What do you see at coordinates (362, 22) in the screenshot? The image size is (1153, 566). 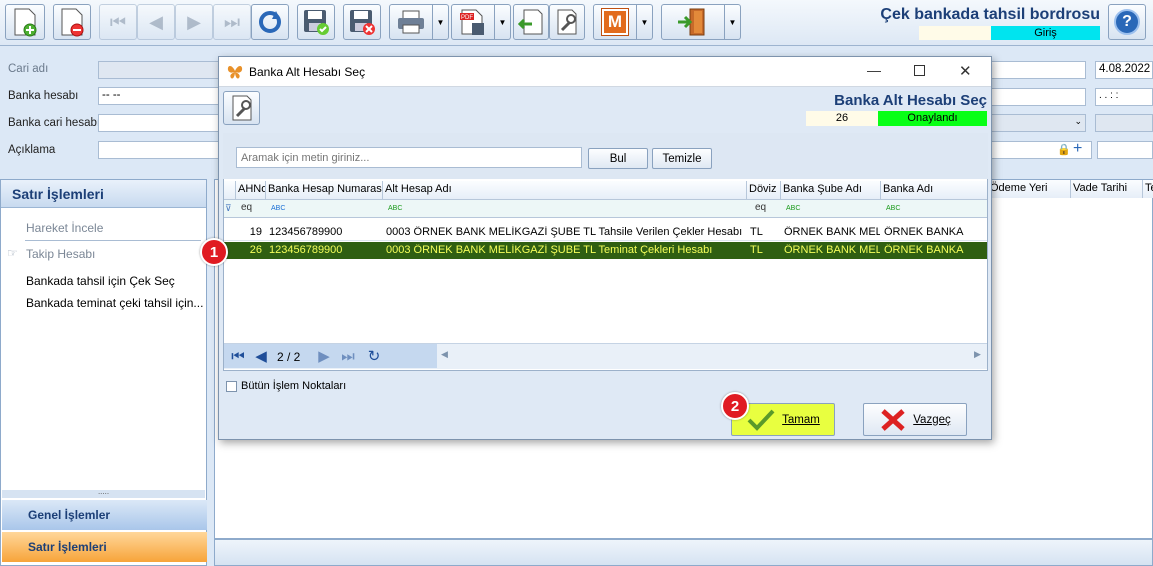 I see `save-close-button` at bounding box center [362, 22].